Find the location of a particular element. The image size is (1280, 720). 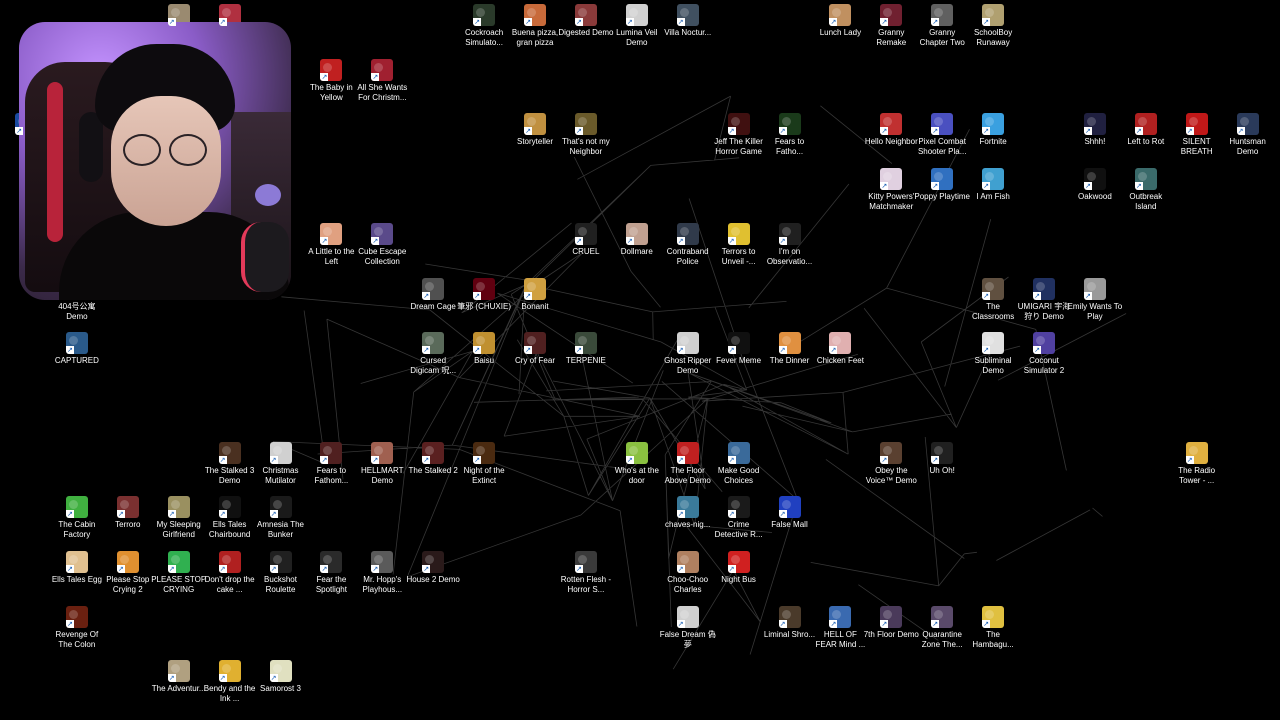

desktop-icon-amnesia-the-bunker: ↗ Amnesia The Bunker is located at coordinates (281, 519).